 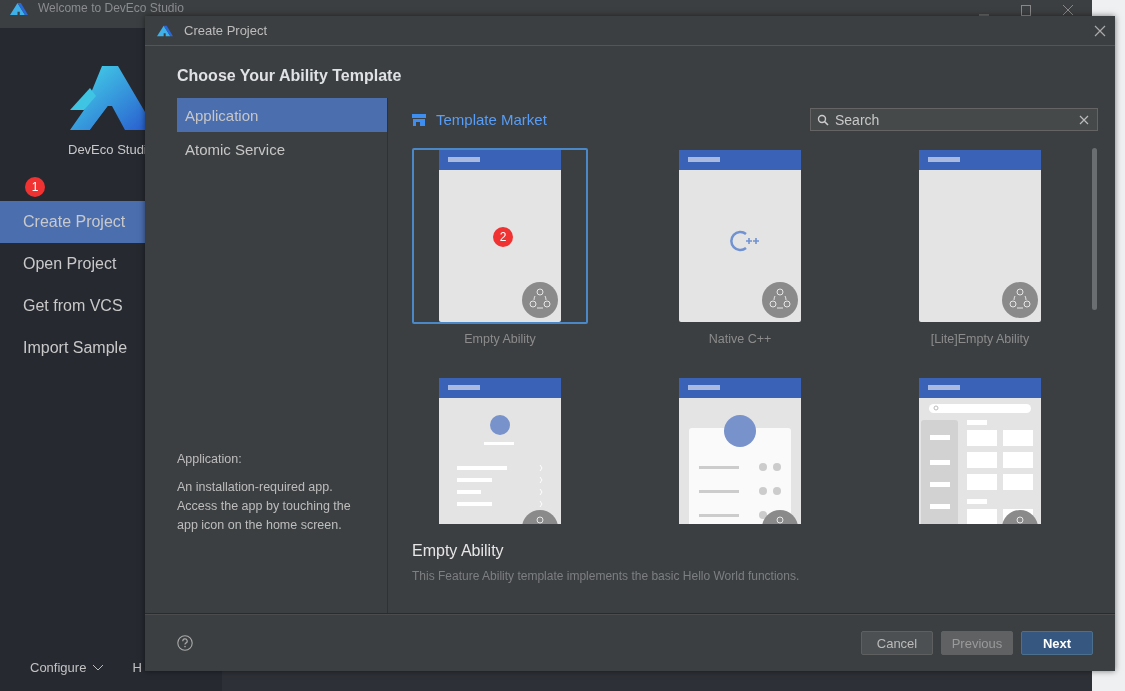 What do you see at coordinates (282, 149) in the screenshot?
I see `category-item: Atomic Service` at bounding box center [282, 149].